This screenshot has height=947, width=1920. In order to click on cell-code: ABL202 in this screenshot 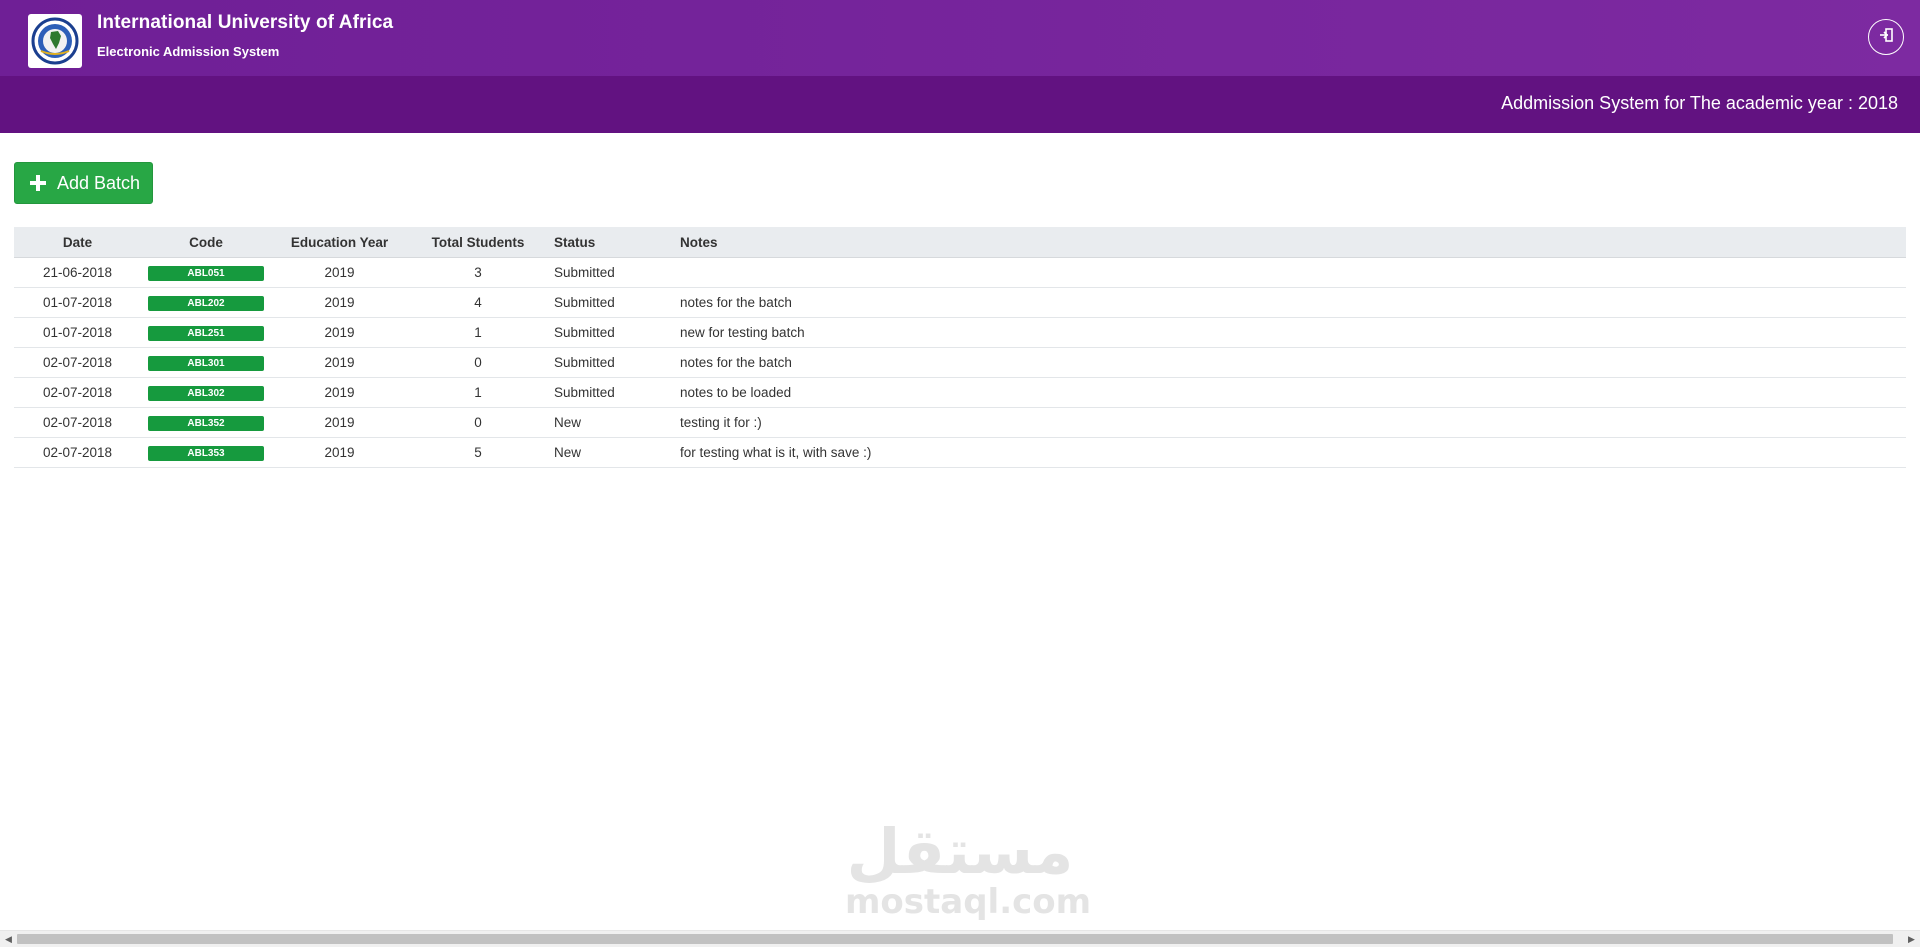, I will do `click(206, 302)`.